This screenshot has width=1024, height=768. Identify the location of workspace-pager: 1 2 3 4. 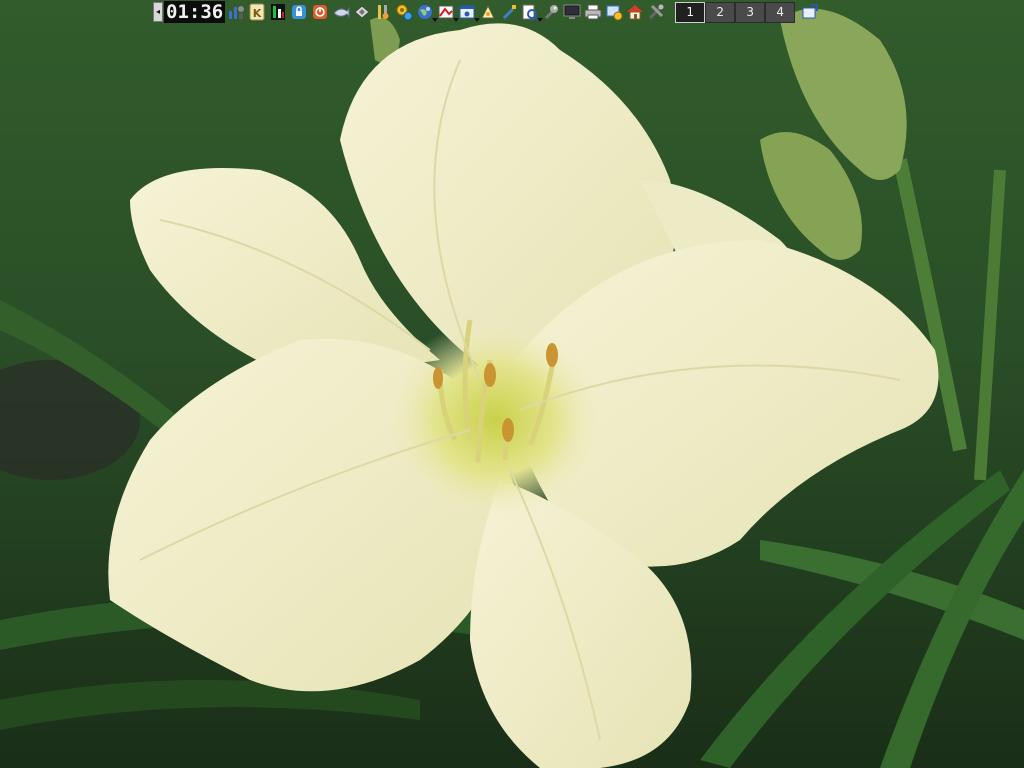
(735, 12).